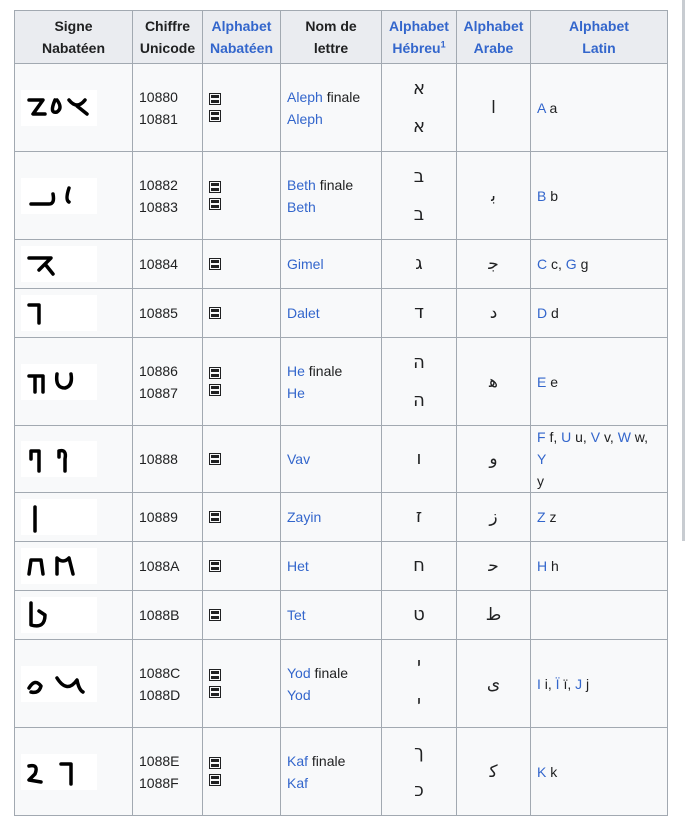 The image size is (685, 816). What do you see at coordinates (542, 566) in the screenshot?
I see `latin-letter-link: H` at bounding box center [542, 566].